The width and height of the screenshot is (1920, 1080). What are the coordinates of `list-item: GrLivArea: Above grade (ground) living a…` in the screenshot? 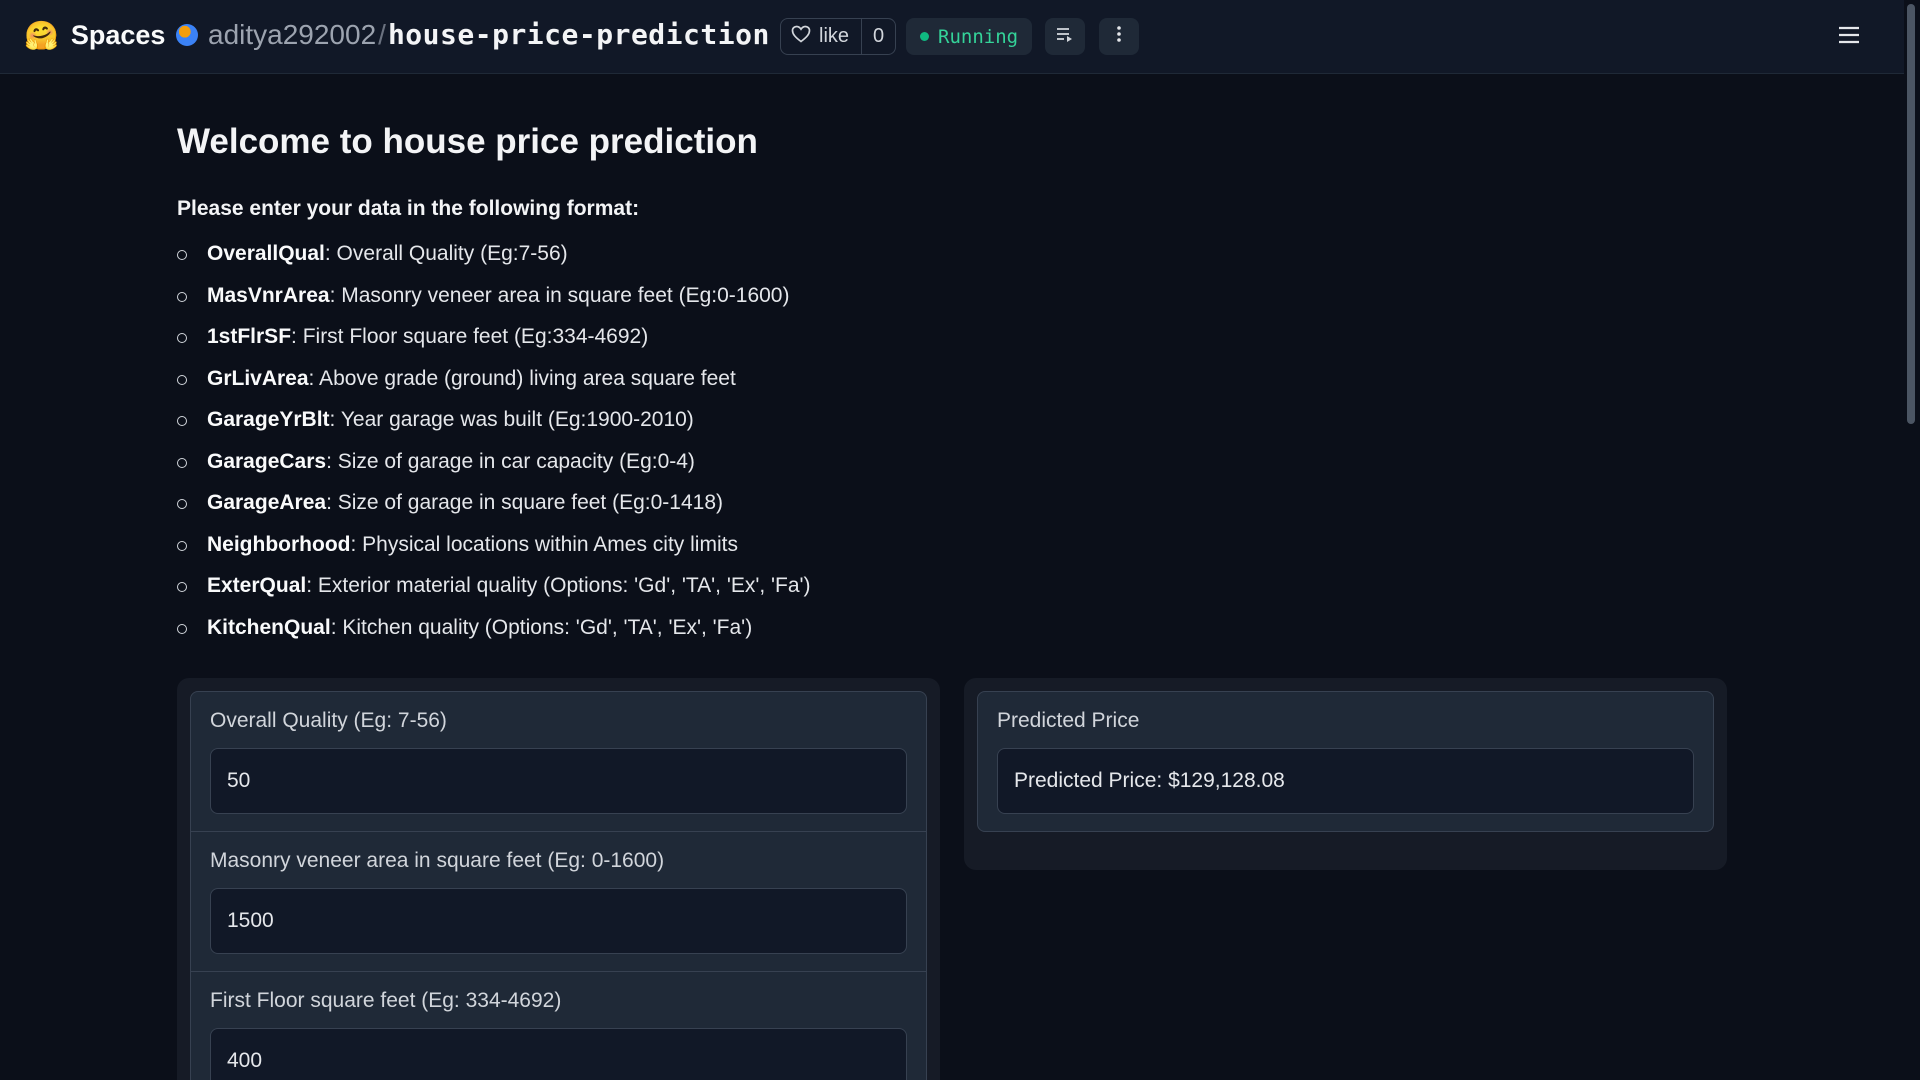 It's located at (494, 382).